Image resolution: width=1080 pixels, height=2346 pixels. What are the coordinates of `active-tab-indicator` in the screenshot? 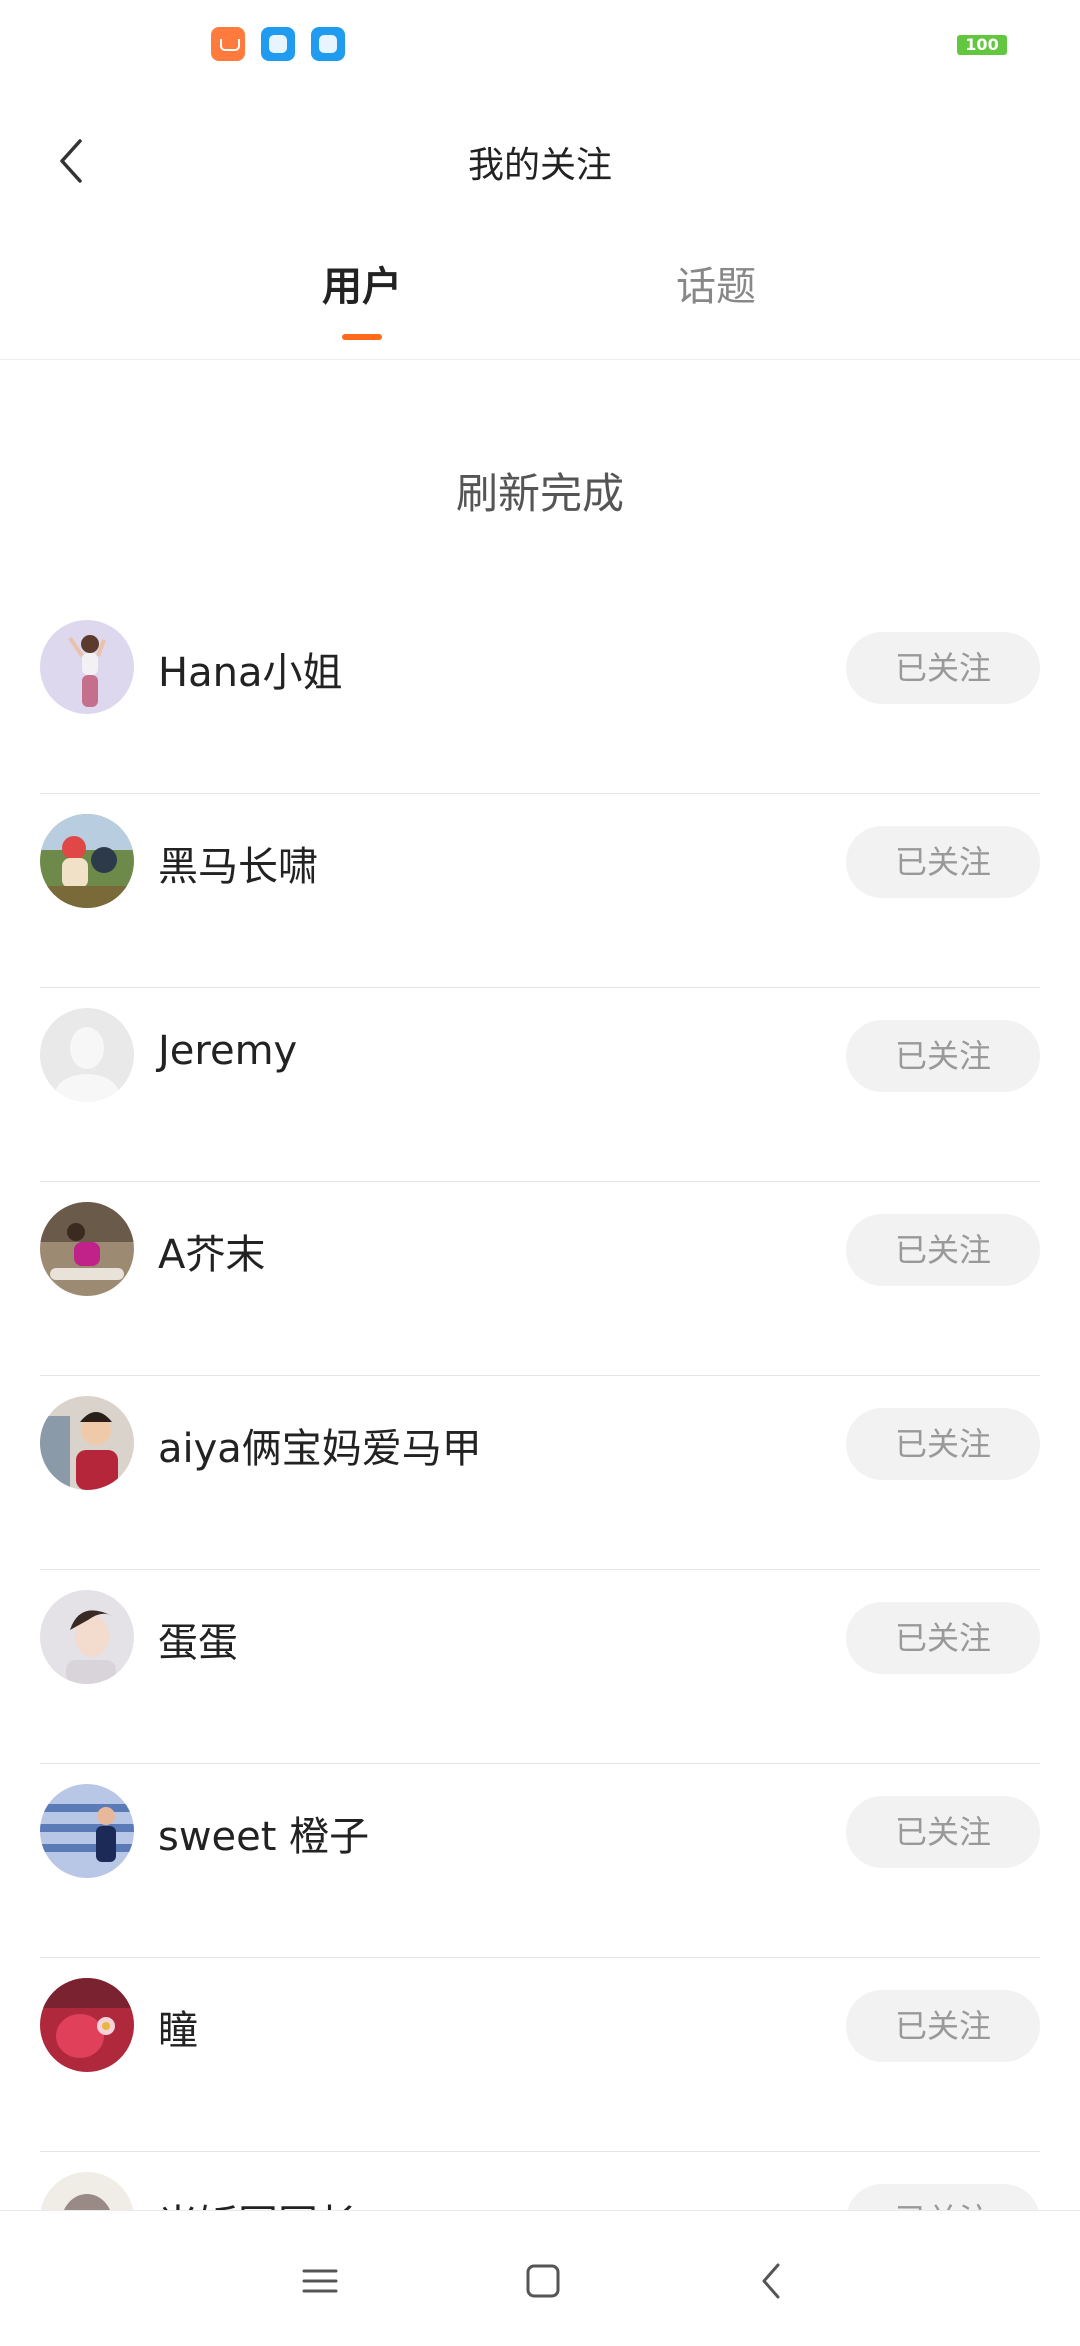 It's located at (362, 337).